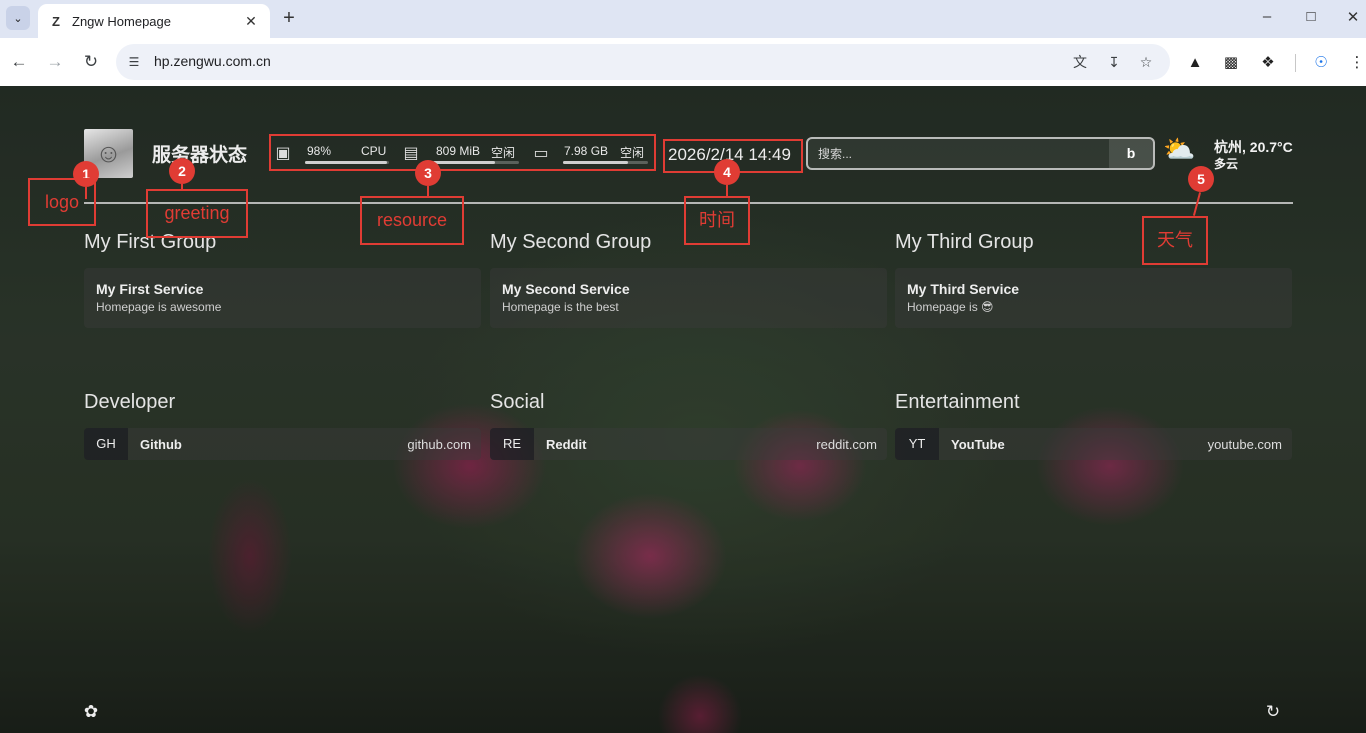 Image resolution: width=1366 pixels, height=733 pixels. I want to click on bookmark-item: RE Reddit reddit.com, so click(688, 444).